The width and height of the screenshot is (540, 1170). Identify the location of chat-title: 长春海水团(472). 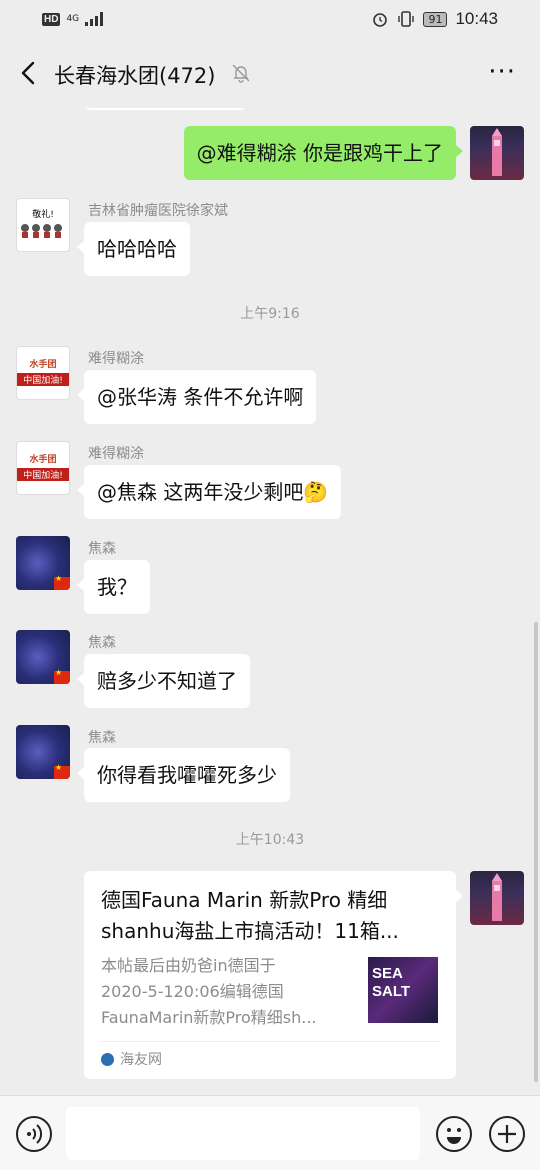
(135, 76).